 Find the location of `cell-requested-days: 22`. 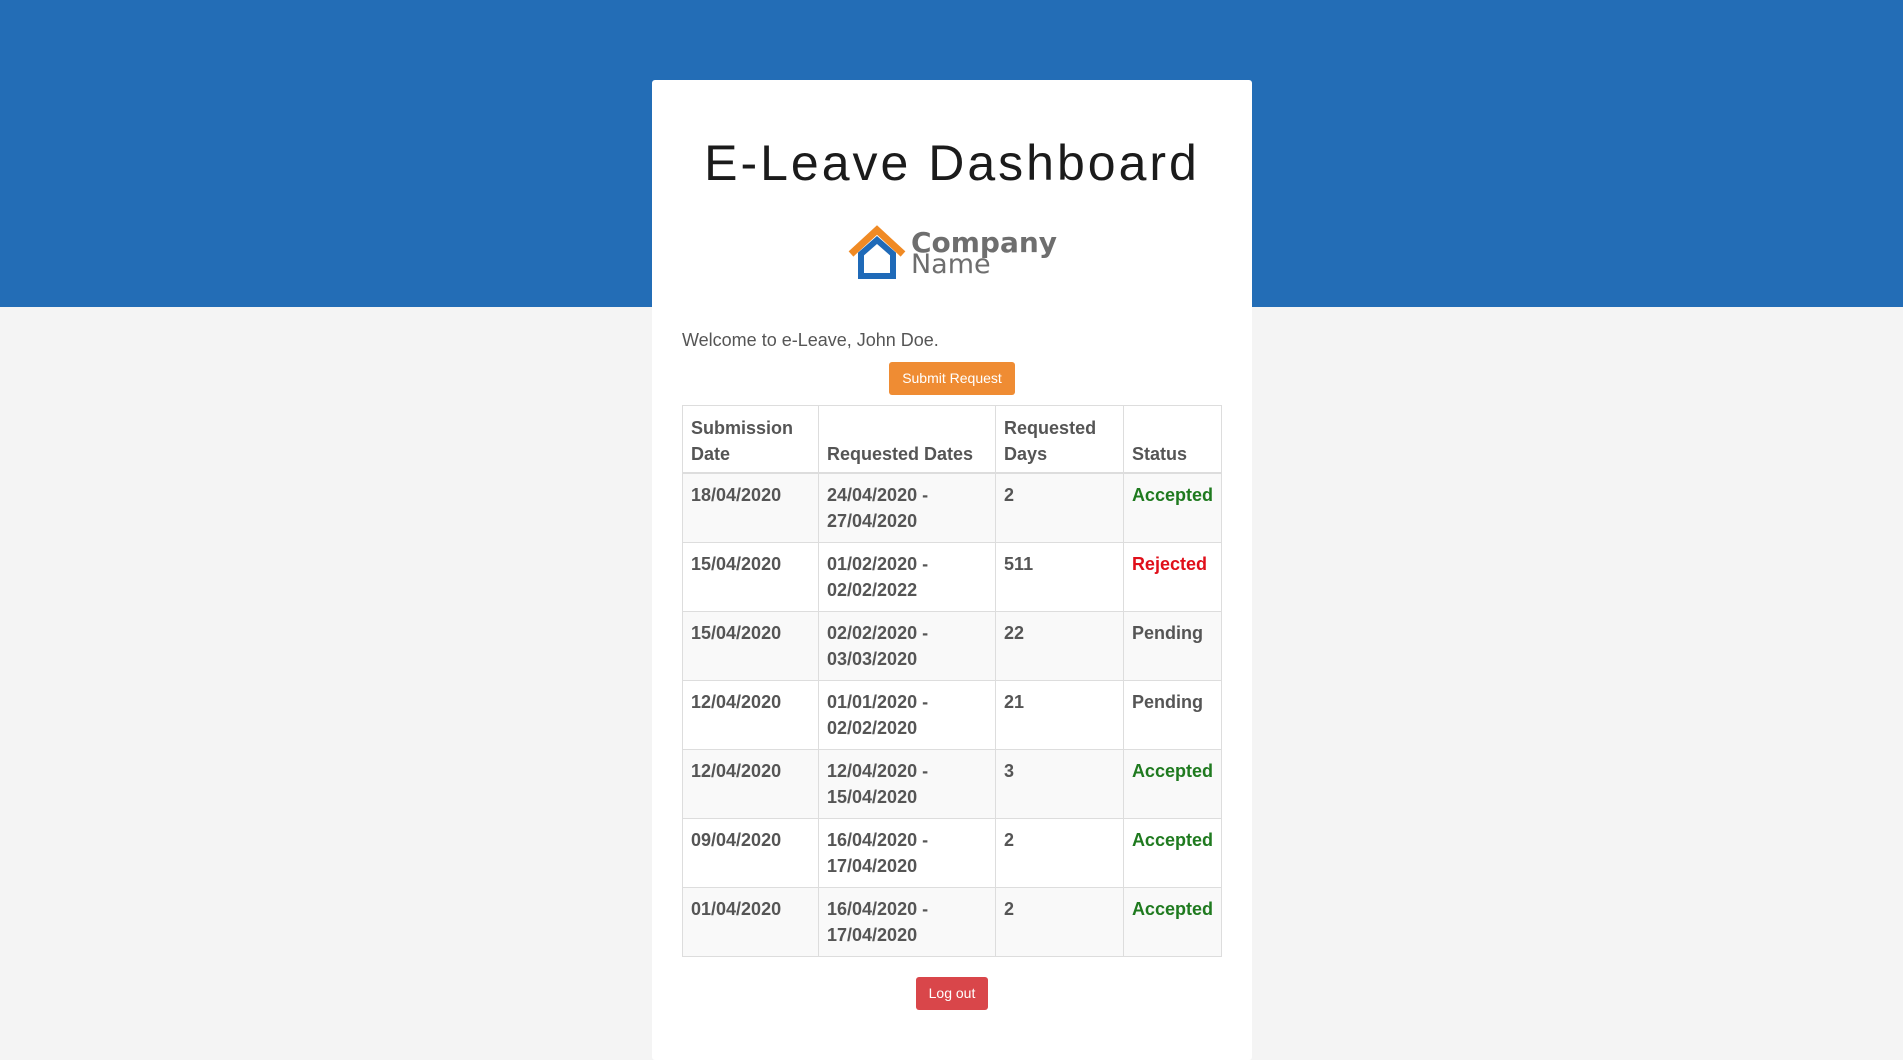

cell-requested-days: 22 is located at coordinates (1059, 646).